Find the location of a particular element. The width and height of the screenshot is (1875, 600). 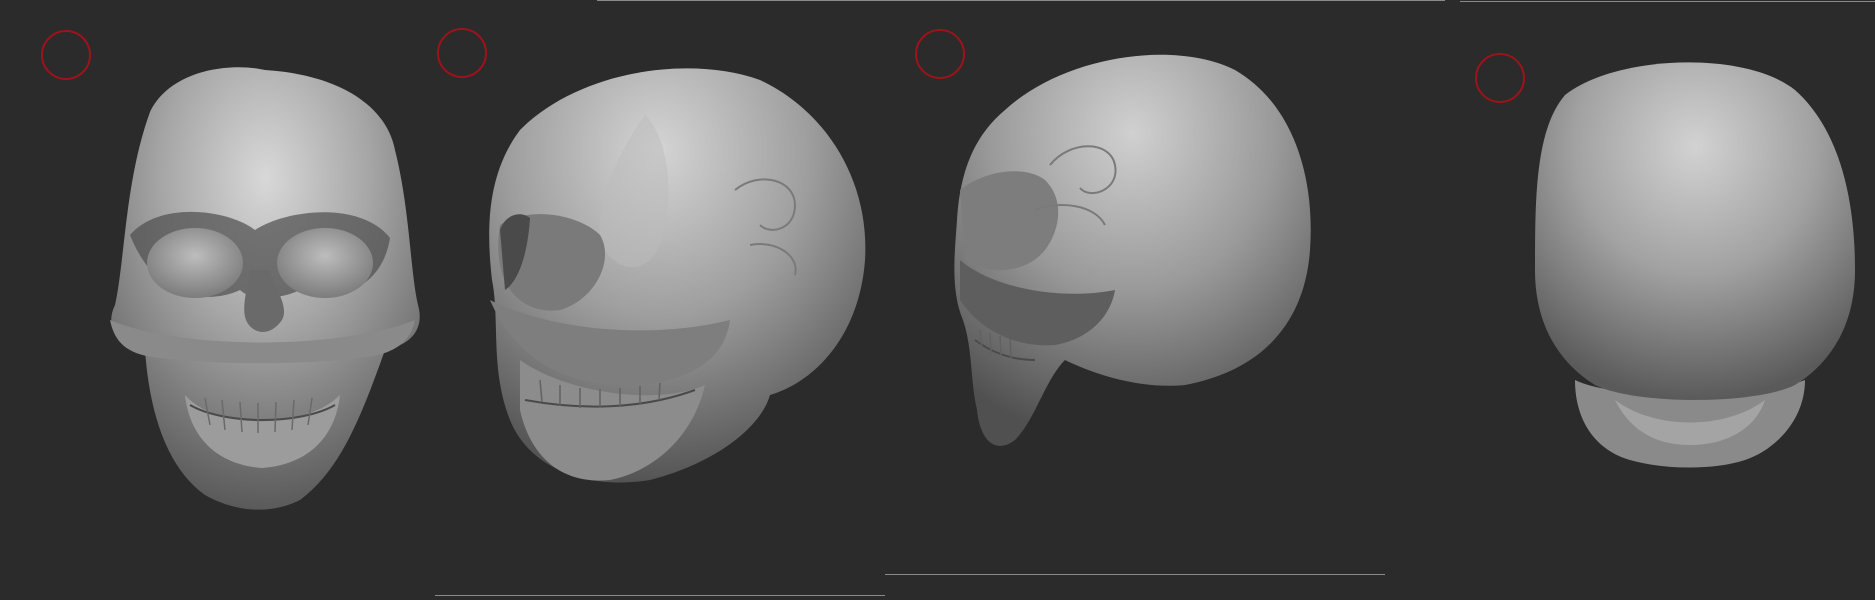

skull-cranium-back is located at coordinates (1695, 231).